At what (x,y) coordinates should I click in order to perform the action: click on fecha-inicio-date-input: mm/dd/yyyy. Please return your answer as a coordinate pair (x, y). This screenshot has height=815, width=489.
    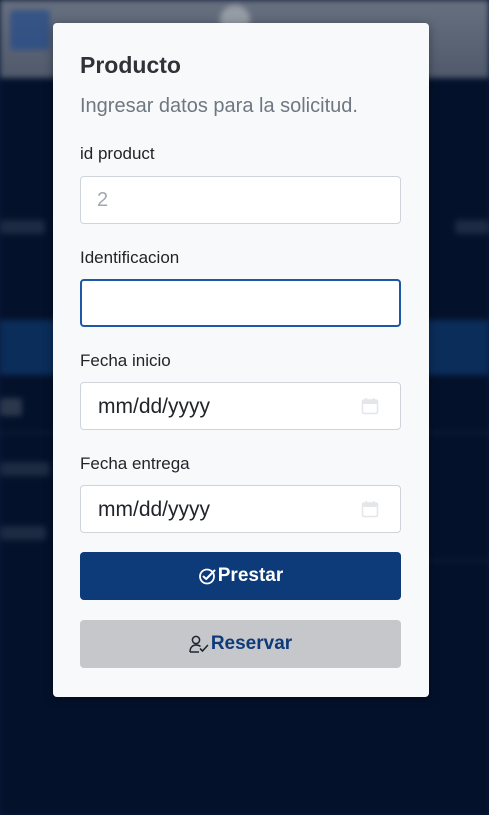
    Looking at the image, I should click on (240, 406).